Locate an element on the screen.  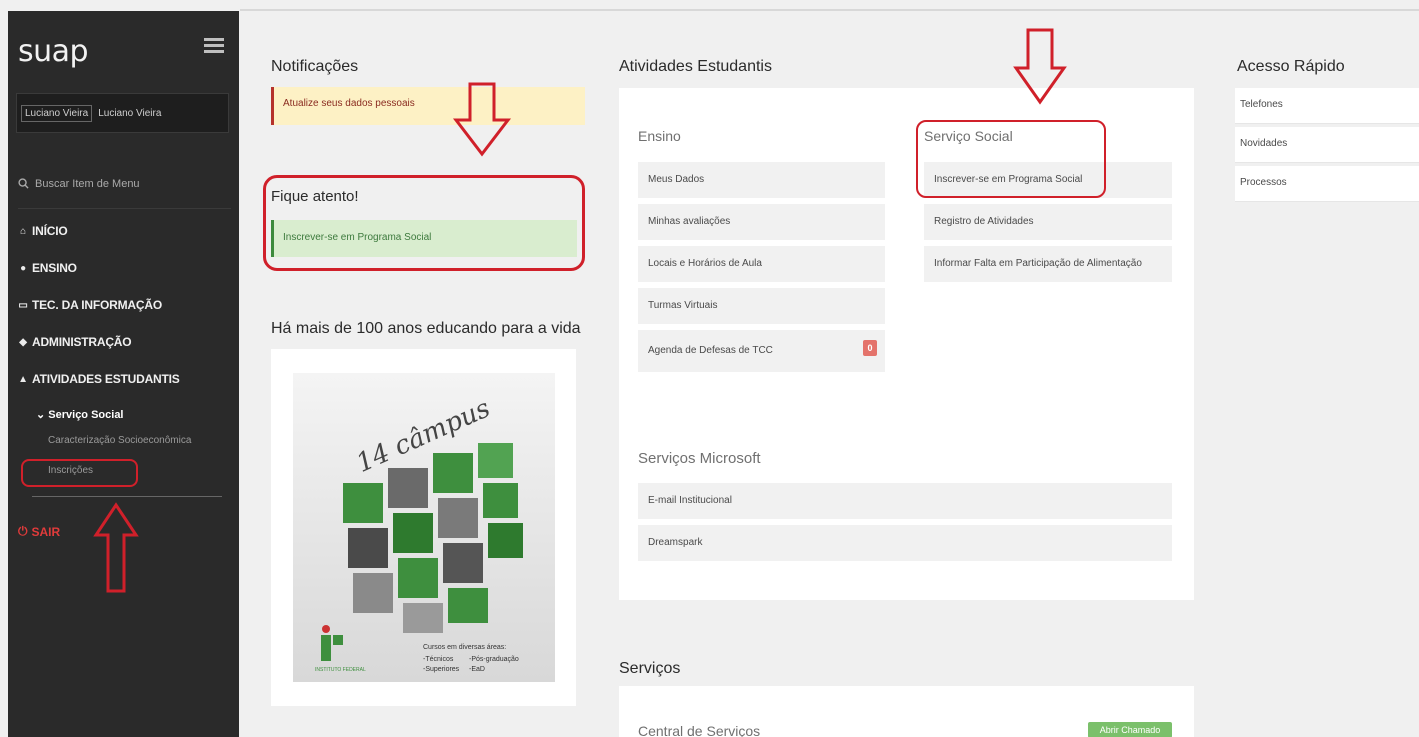
central-servicos-heading: Central de Serviços is located at coordinates (699, 730).